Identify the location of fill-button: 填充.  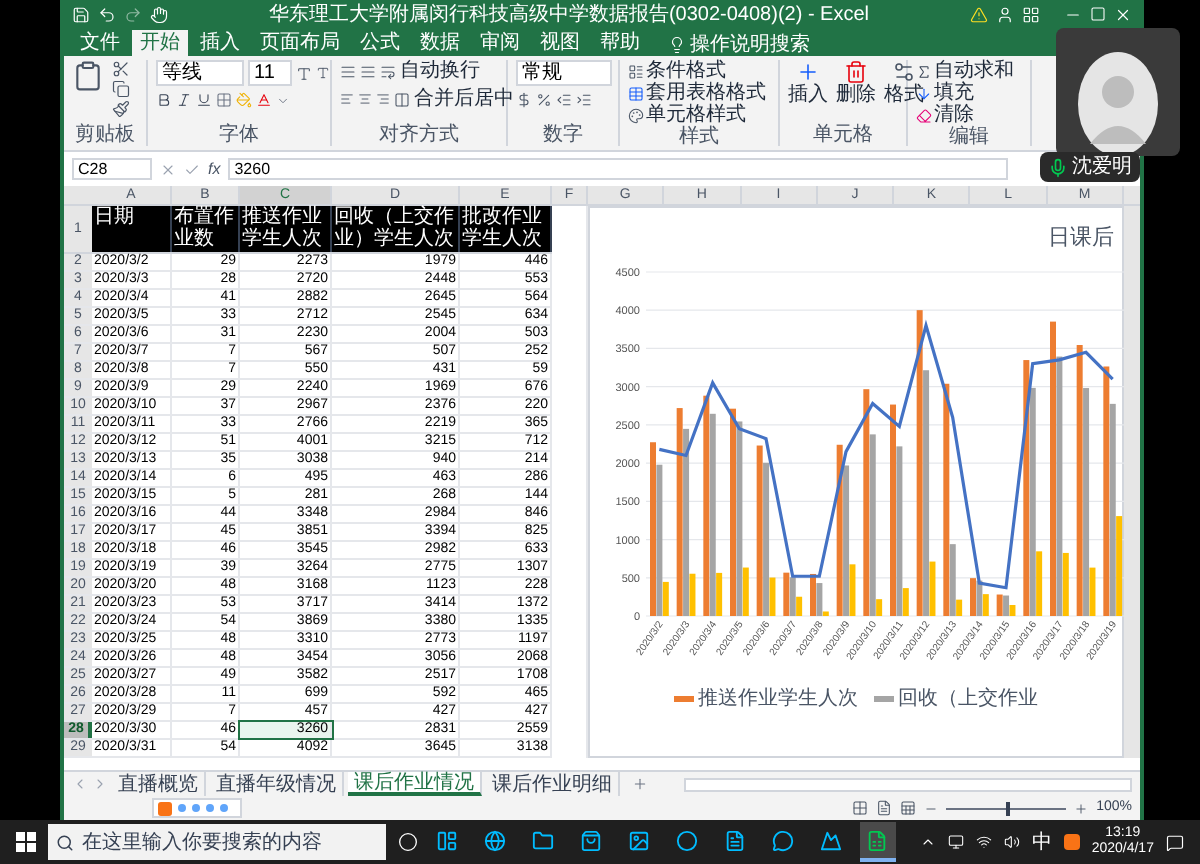
(954, 93).